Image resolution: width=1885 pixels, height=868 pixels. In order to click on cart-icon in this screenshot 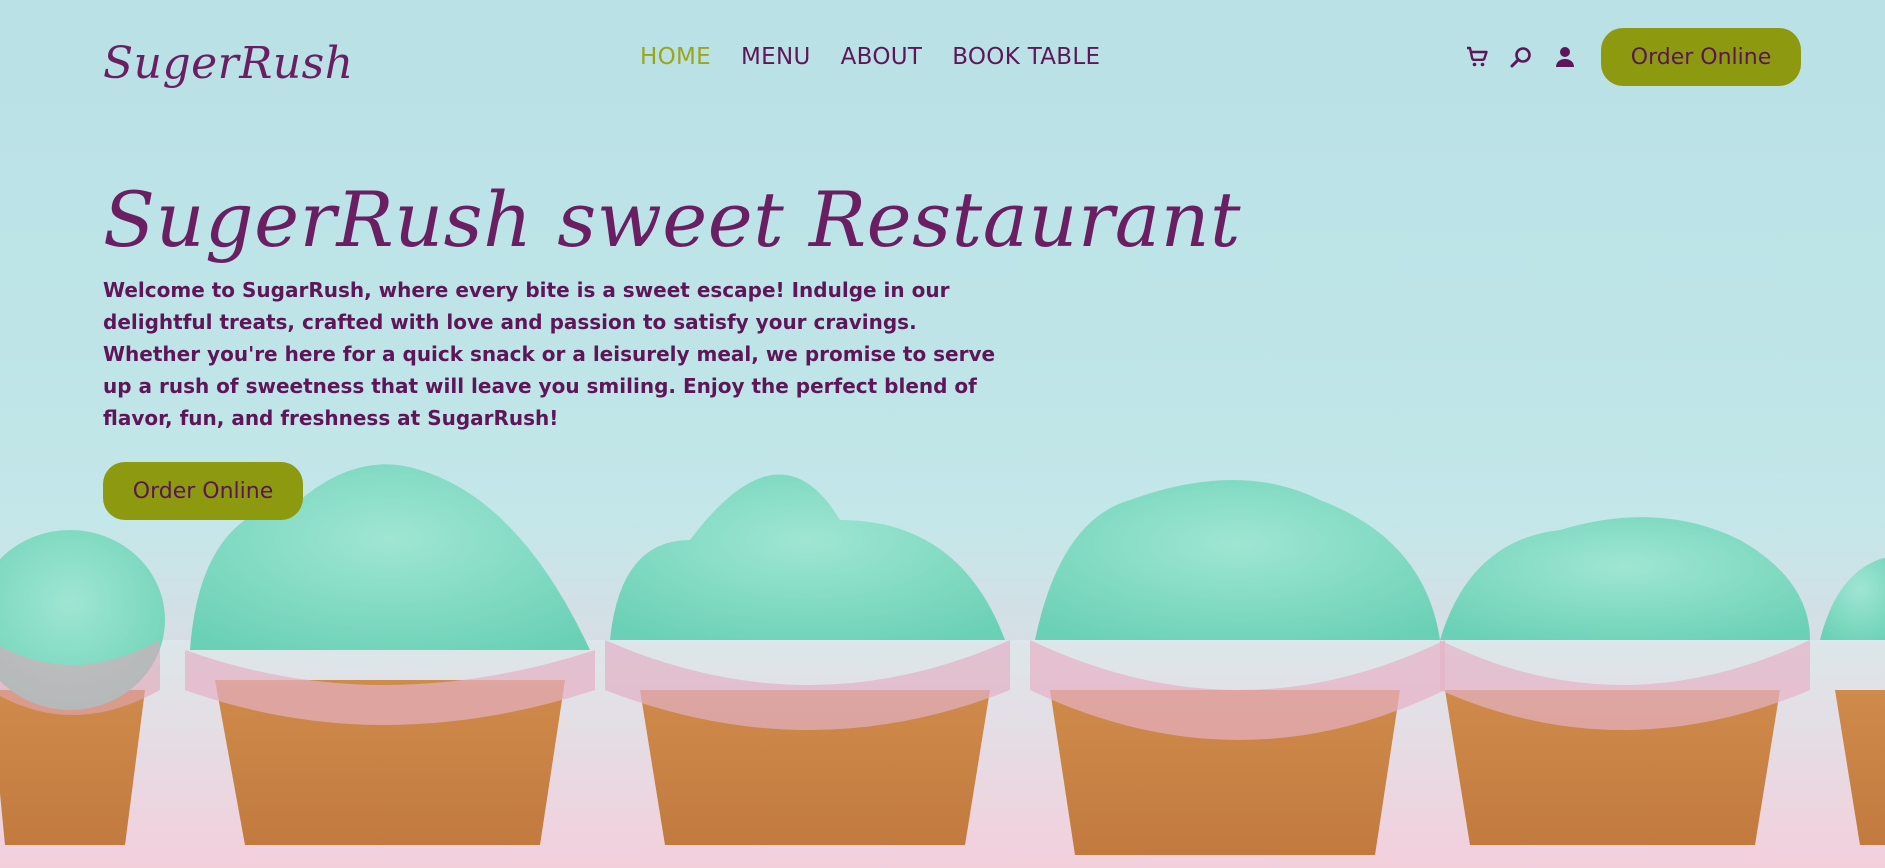, I will do `click(1477, 57)`.